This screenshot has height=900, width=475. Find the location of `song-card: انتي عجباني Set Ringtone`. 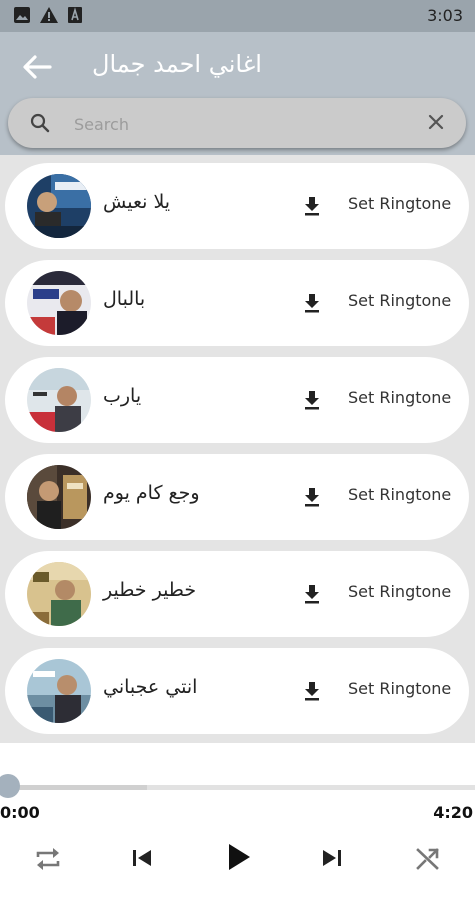

song-card: انتي عجباني Set Ringtone is located at coordinates (237, 691).